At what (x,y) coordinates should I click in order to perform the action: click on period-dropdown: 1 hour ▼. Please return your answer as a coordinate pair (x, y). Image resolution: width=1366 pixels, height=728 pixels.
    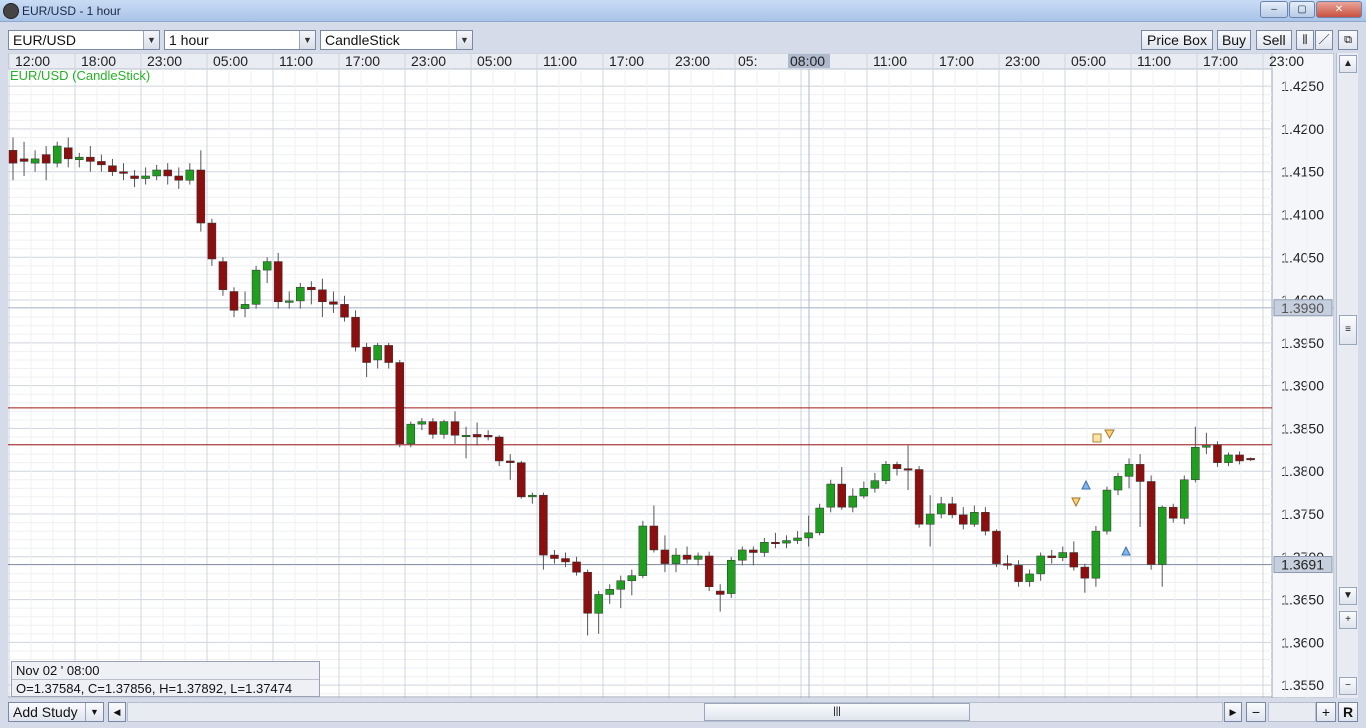
    Looking at the image, I should click on (240, 40).